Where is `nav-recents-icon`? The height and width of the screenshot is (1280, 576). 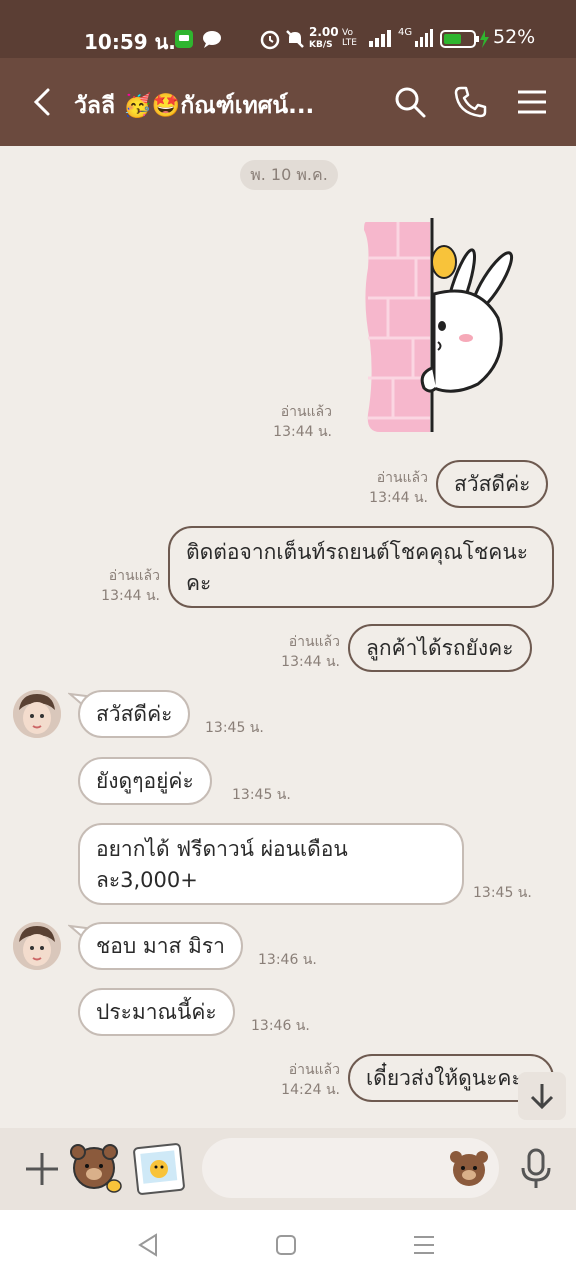 nav-recents-icon is located at coordinates (424, 1247).